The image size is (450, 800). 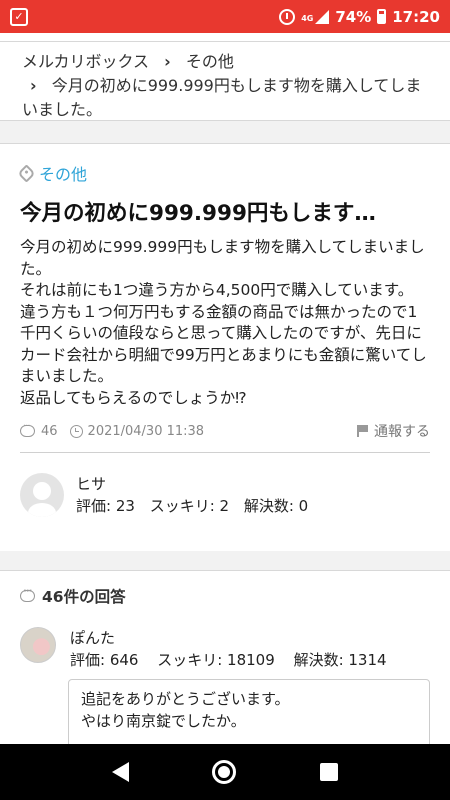 I want to click on home-icon, so click(x=224, y=772).